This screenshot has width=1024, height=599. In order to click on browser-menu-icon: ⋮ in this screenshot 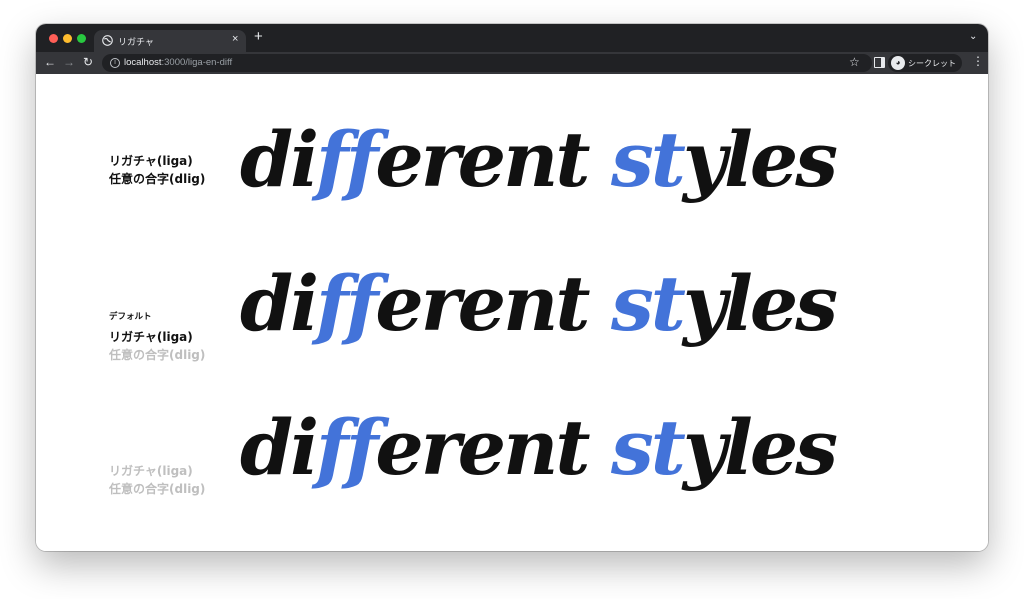, I will do `click(978, 61)`.